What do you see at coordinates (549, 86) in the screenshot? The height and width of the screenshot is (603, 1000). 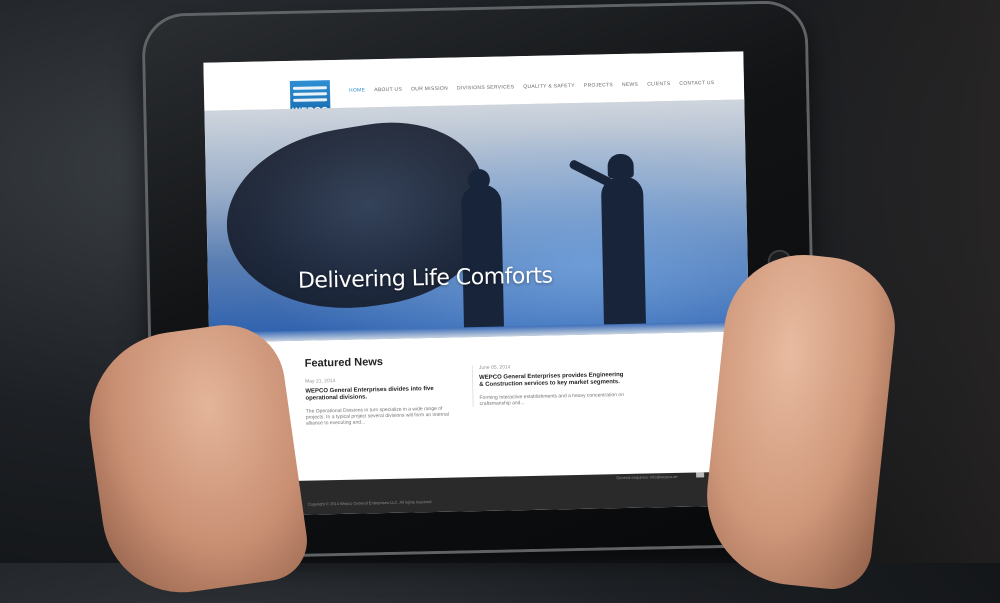 I see `menu-item-quality-safety: QUALITY & SAFETY` at bounding box center [549, 86].